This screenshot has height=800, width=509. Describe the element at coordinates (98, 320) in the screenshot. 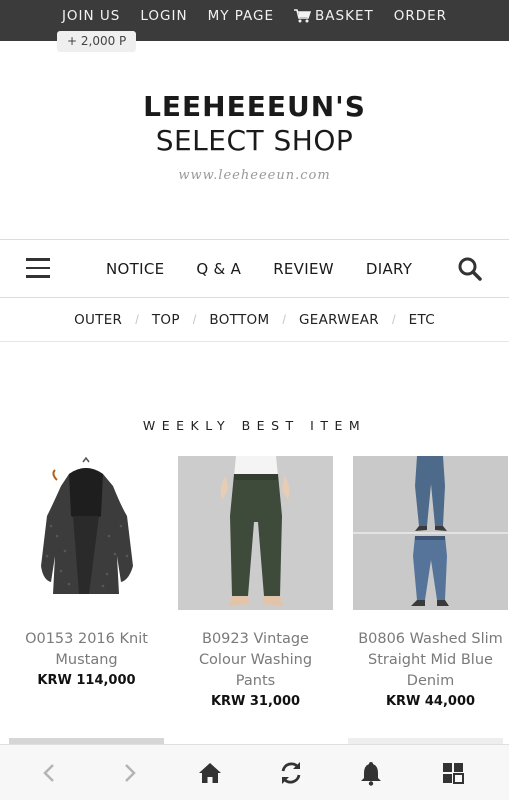

I see `category-outer: OUTER` at that location.